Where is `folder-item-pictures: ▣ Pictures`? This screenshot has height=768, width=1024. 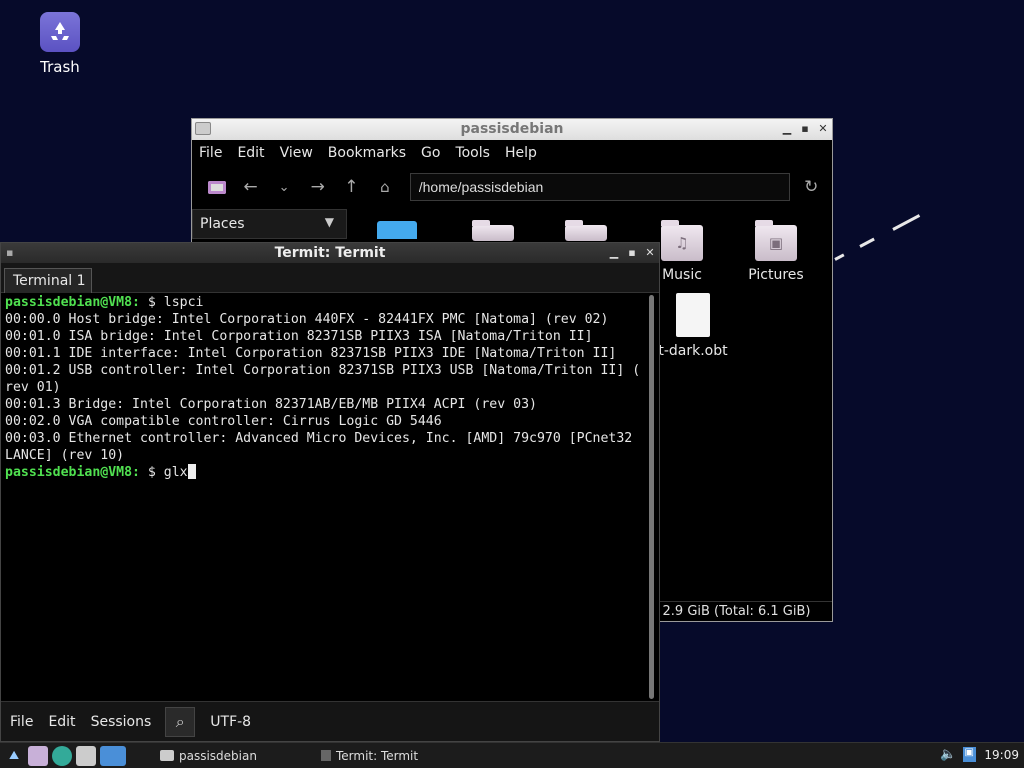
folder-item-pictures: ▣ Pictures is located at coordinates (776, 251).